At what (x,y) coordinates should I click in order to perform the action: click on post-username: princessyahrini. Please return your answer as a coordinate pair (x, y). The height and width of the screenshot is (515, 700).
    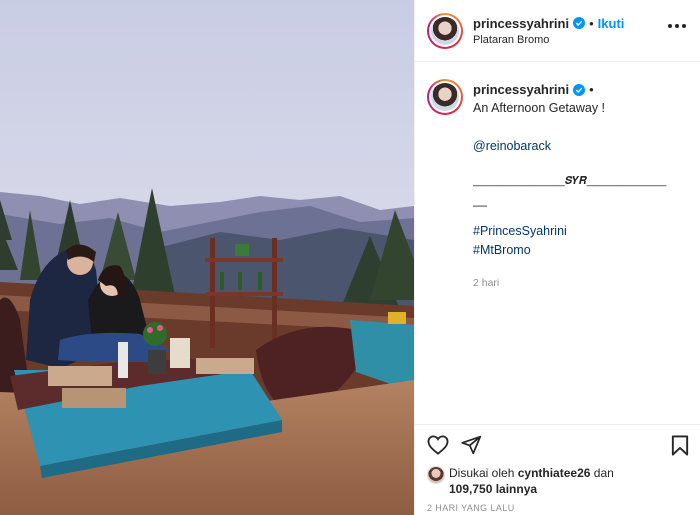
    Looking at the image, I should click on (521, 23).